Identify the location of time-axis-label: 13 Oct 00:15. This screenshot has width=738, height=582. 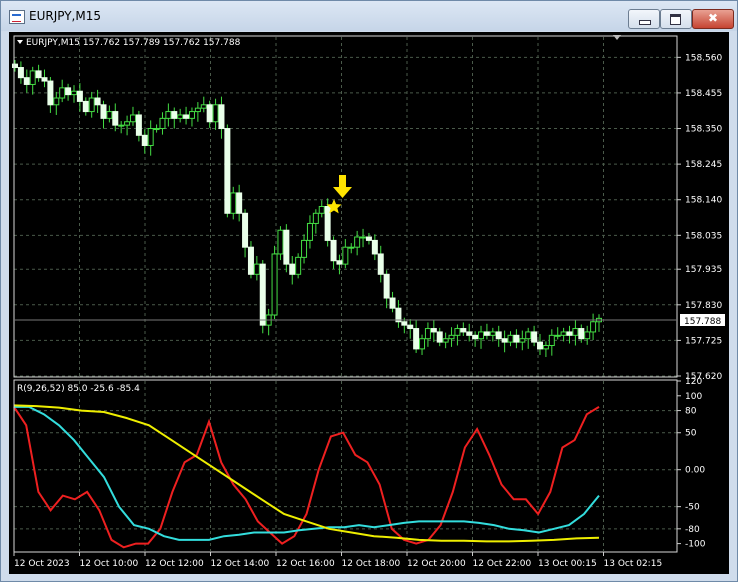
(567, 564).